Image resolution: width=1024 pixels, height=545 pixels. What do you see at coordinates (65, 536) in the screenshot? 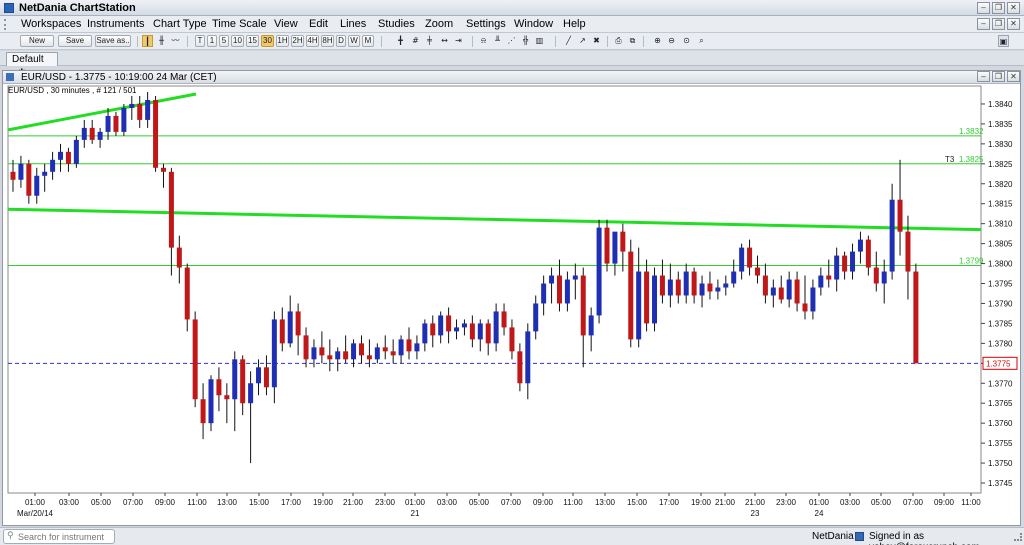
I see `search-input` at bounding box center [65, 536].